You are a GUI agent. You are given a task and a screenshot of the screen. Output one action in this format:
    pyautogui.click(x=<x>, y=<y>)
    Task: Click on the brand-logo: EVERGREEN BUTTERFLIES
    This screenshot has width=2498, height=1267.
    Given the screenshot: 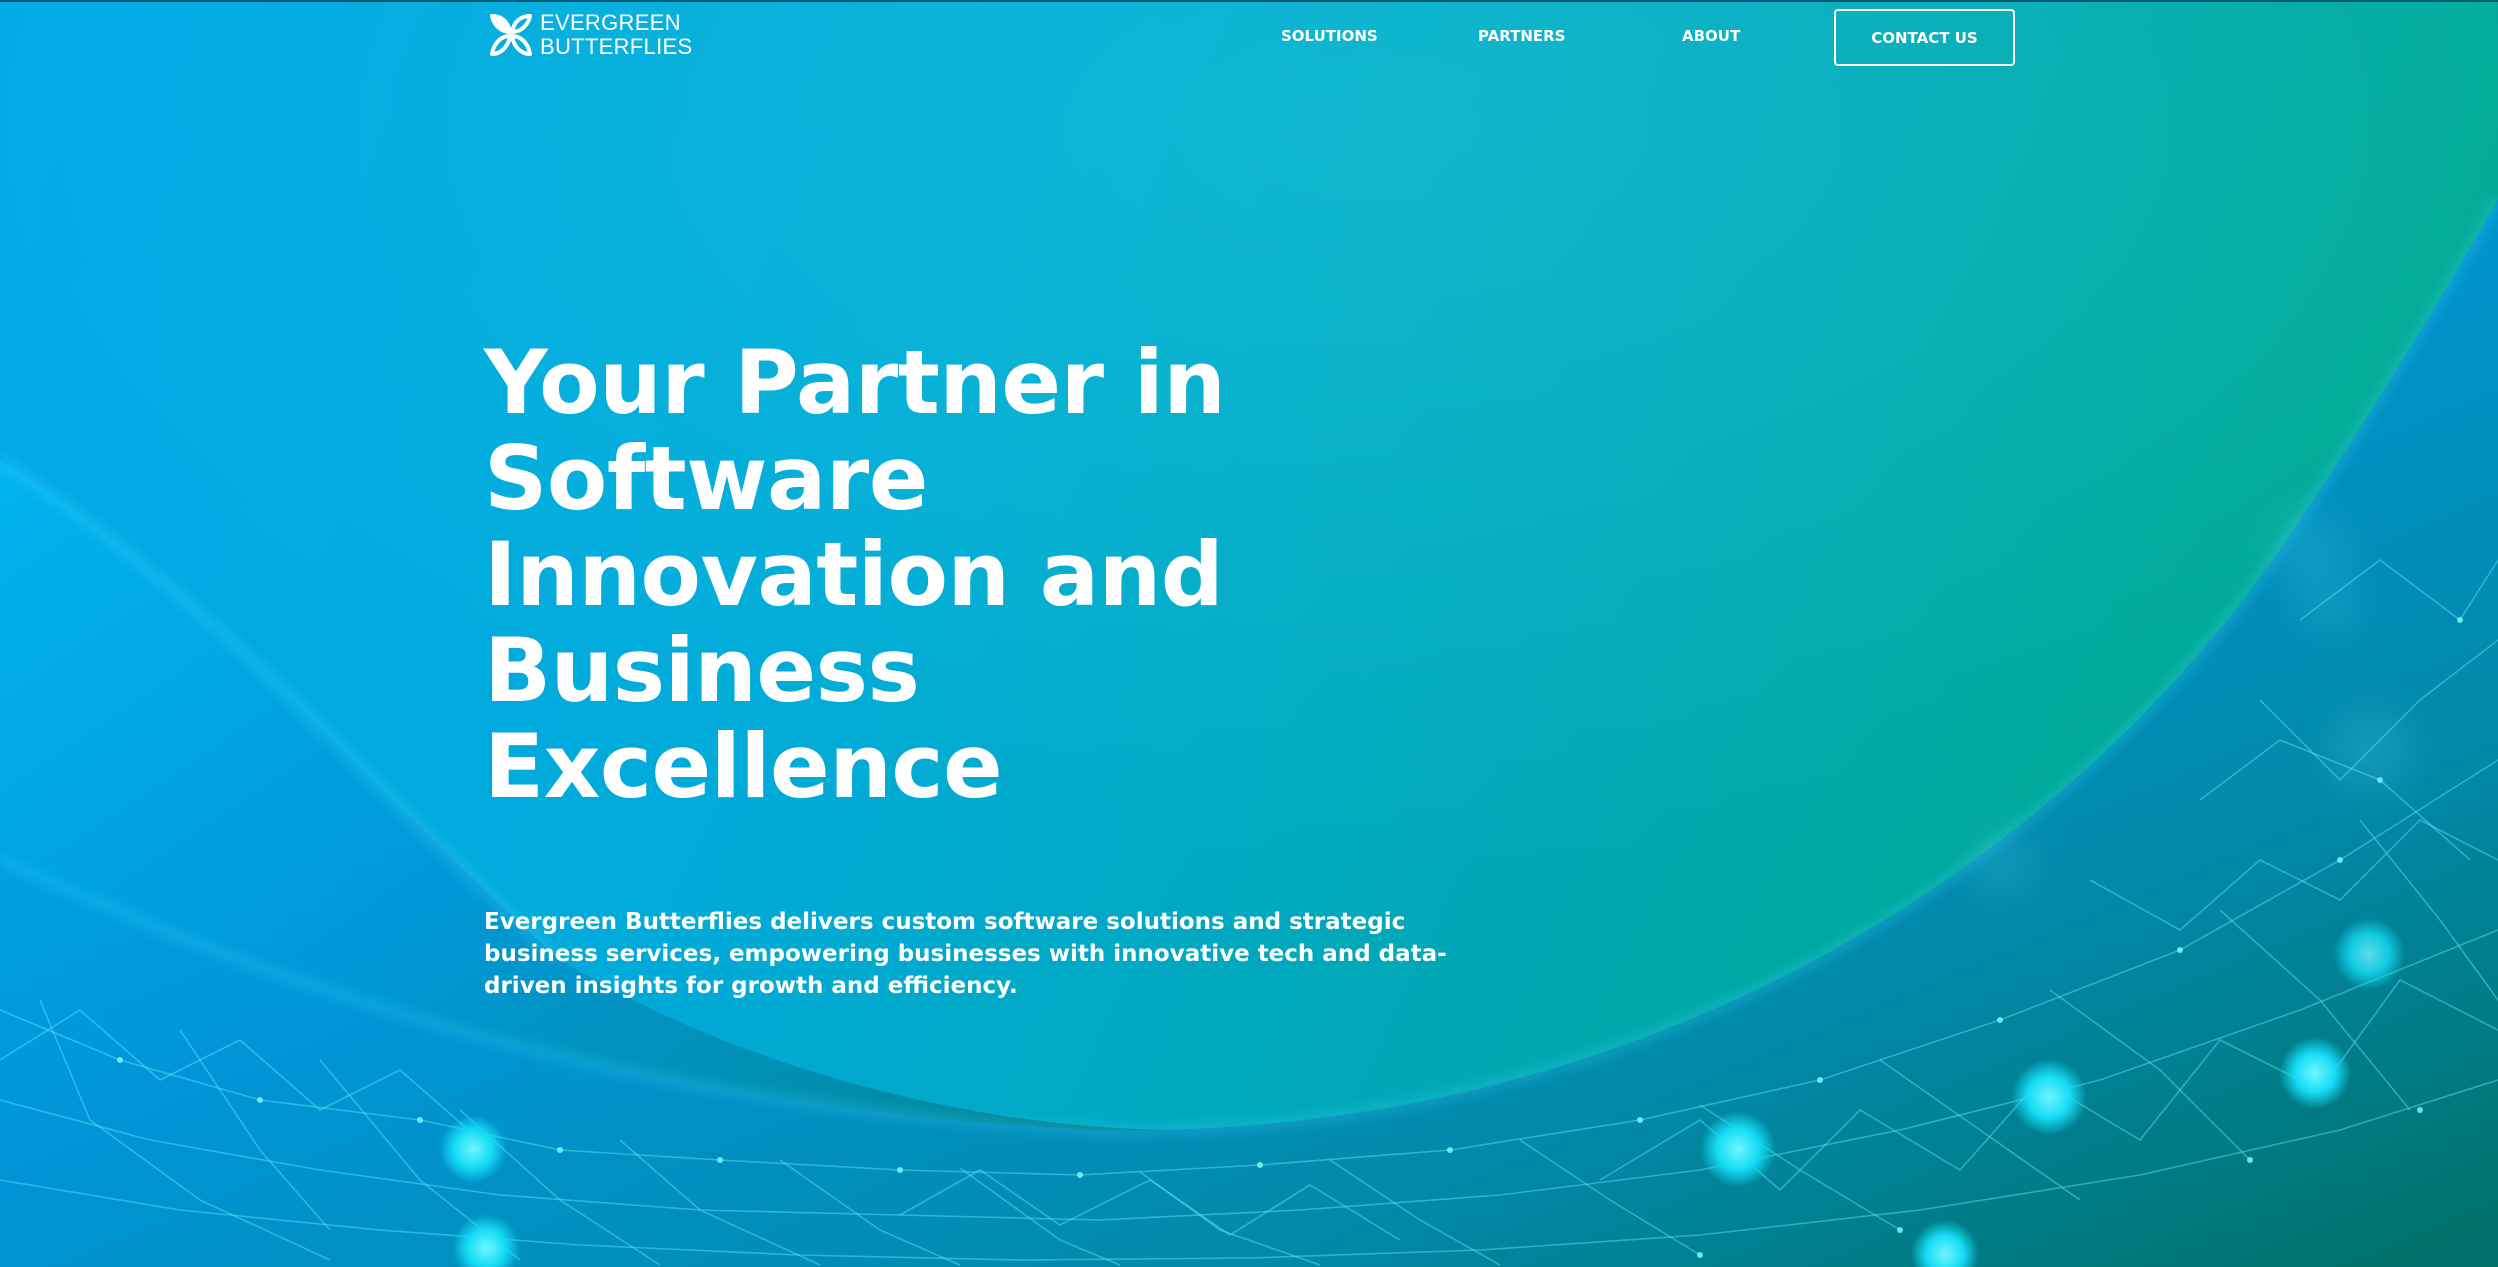 What is the action you would take?
    pyautogui.click(x=589, y=35)
    